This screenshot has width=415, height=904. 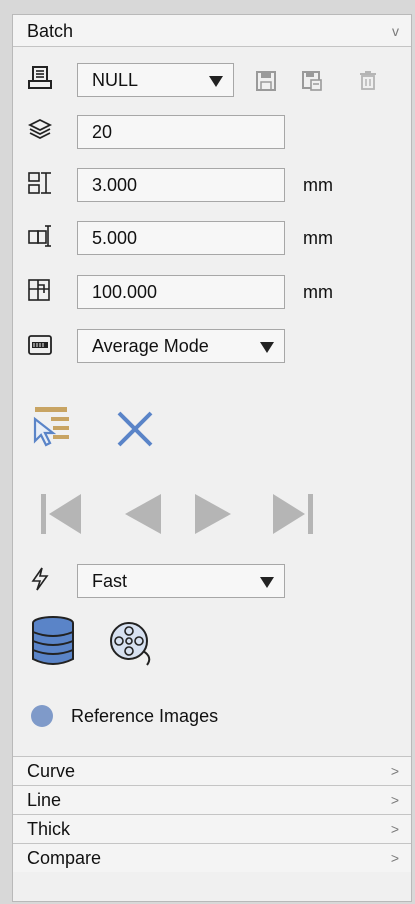 I want to click on batch-section-title: Batch, so click(x=50, y=31).